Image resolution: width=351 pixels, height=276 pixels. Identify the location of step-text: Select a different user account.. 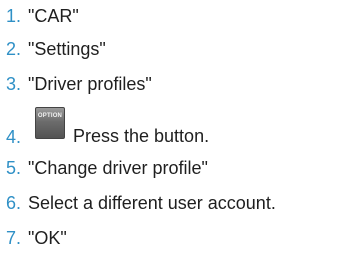
(152, 203).